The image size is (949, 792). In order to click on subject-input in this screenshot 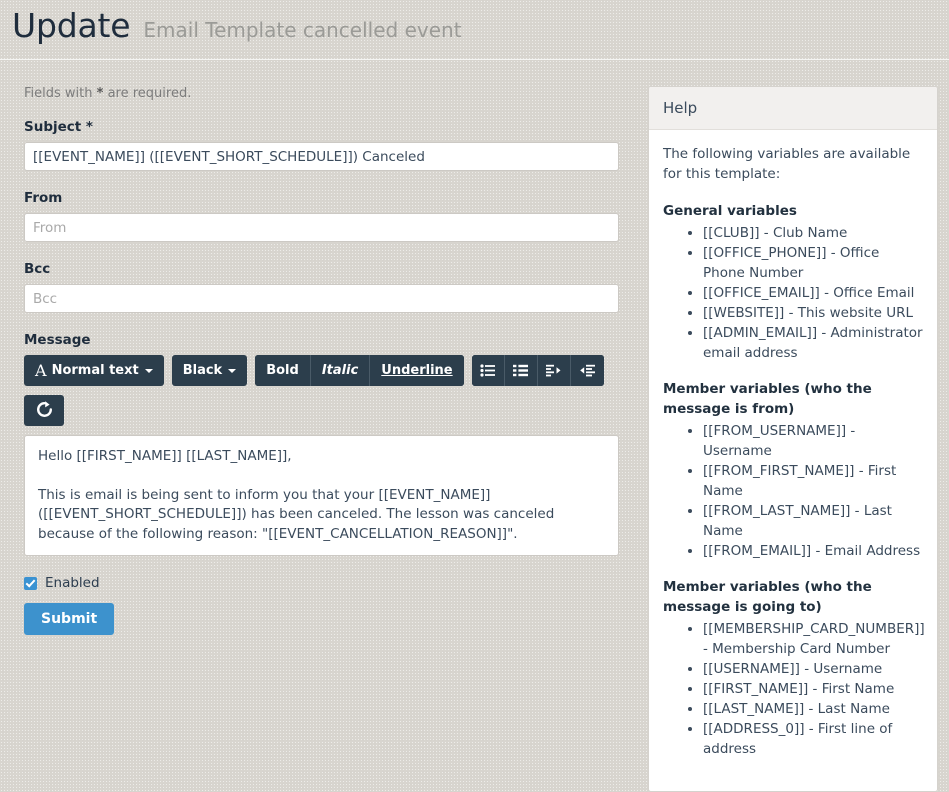, I will do `click(321, 156)`.